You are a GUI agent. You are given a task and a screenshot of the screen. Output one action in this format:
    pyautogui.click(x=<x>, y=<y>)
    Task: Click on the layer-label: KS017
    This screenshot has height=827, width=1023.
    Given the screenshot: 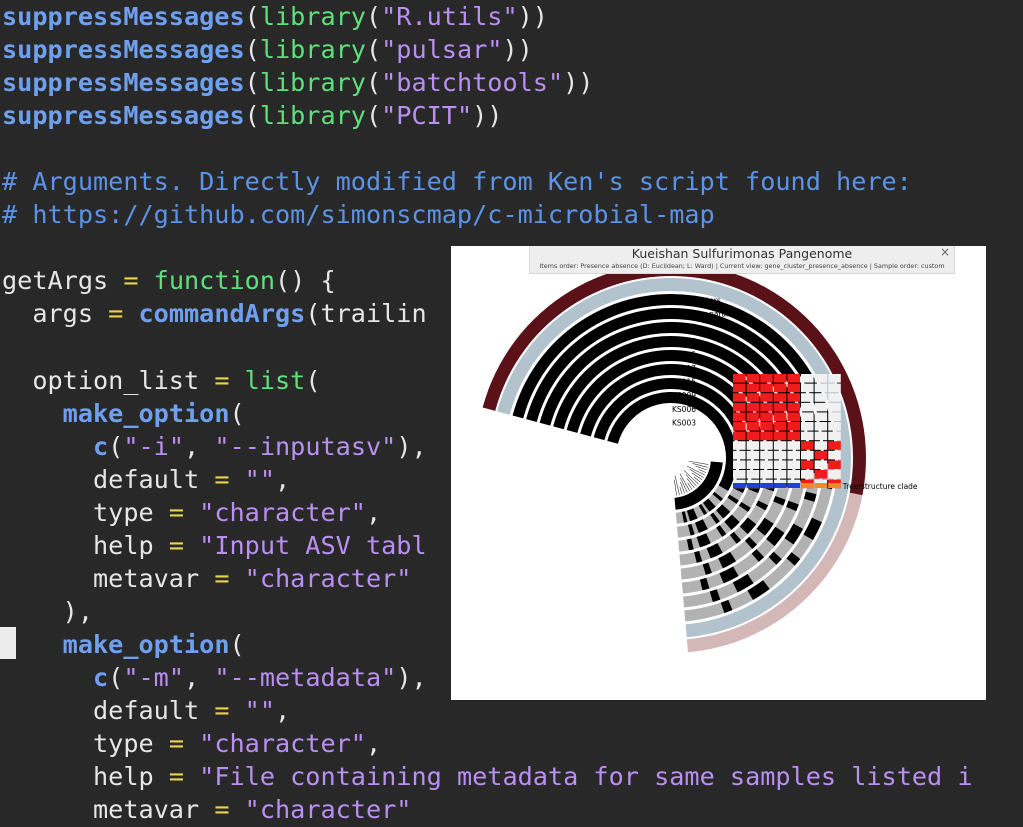 What is the action you would take?
    pyautogui.click(x=684, y=368)
    